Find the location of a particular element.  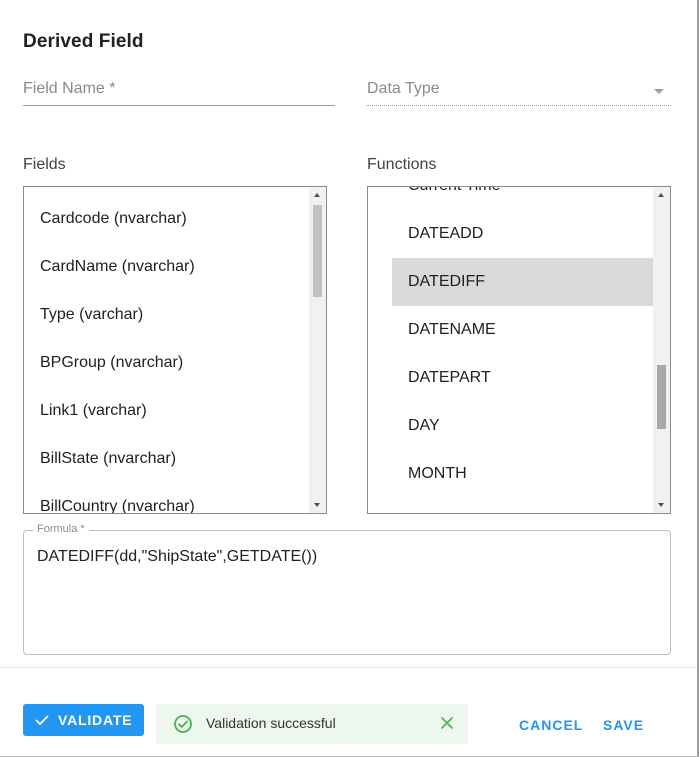

validate-button: VALIDATE is located at coordinates (83, 720).